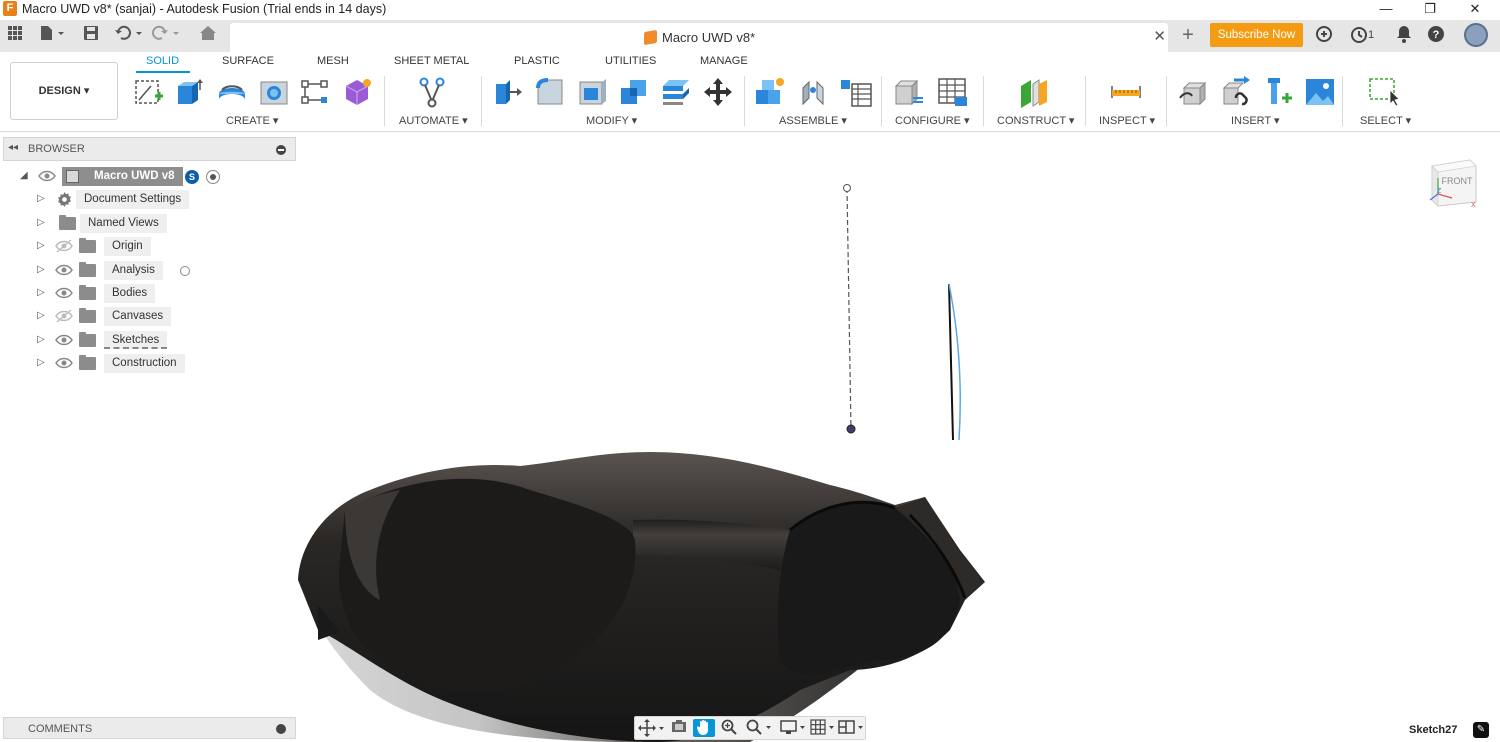 The image size is (1500, 742). What do you see at coordinates (1278, 92) in the screenshot?
I see `insert-component-icon` at bounding box center [1278, 92].